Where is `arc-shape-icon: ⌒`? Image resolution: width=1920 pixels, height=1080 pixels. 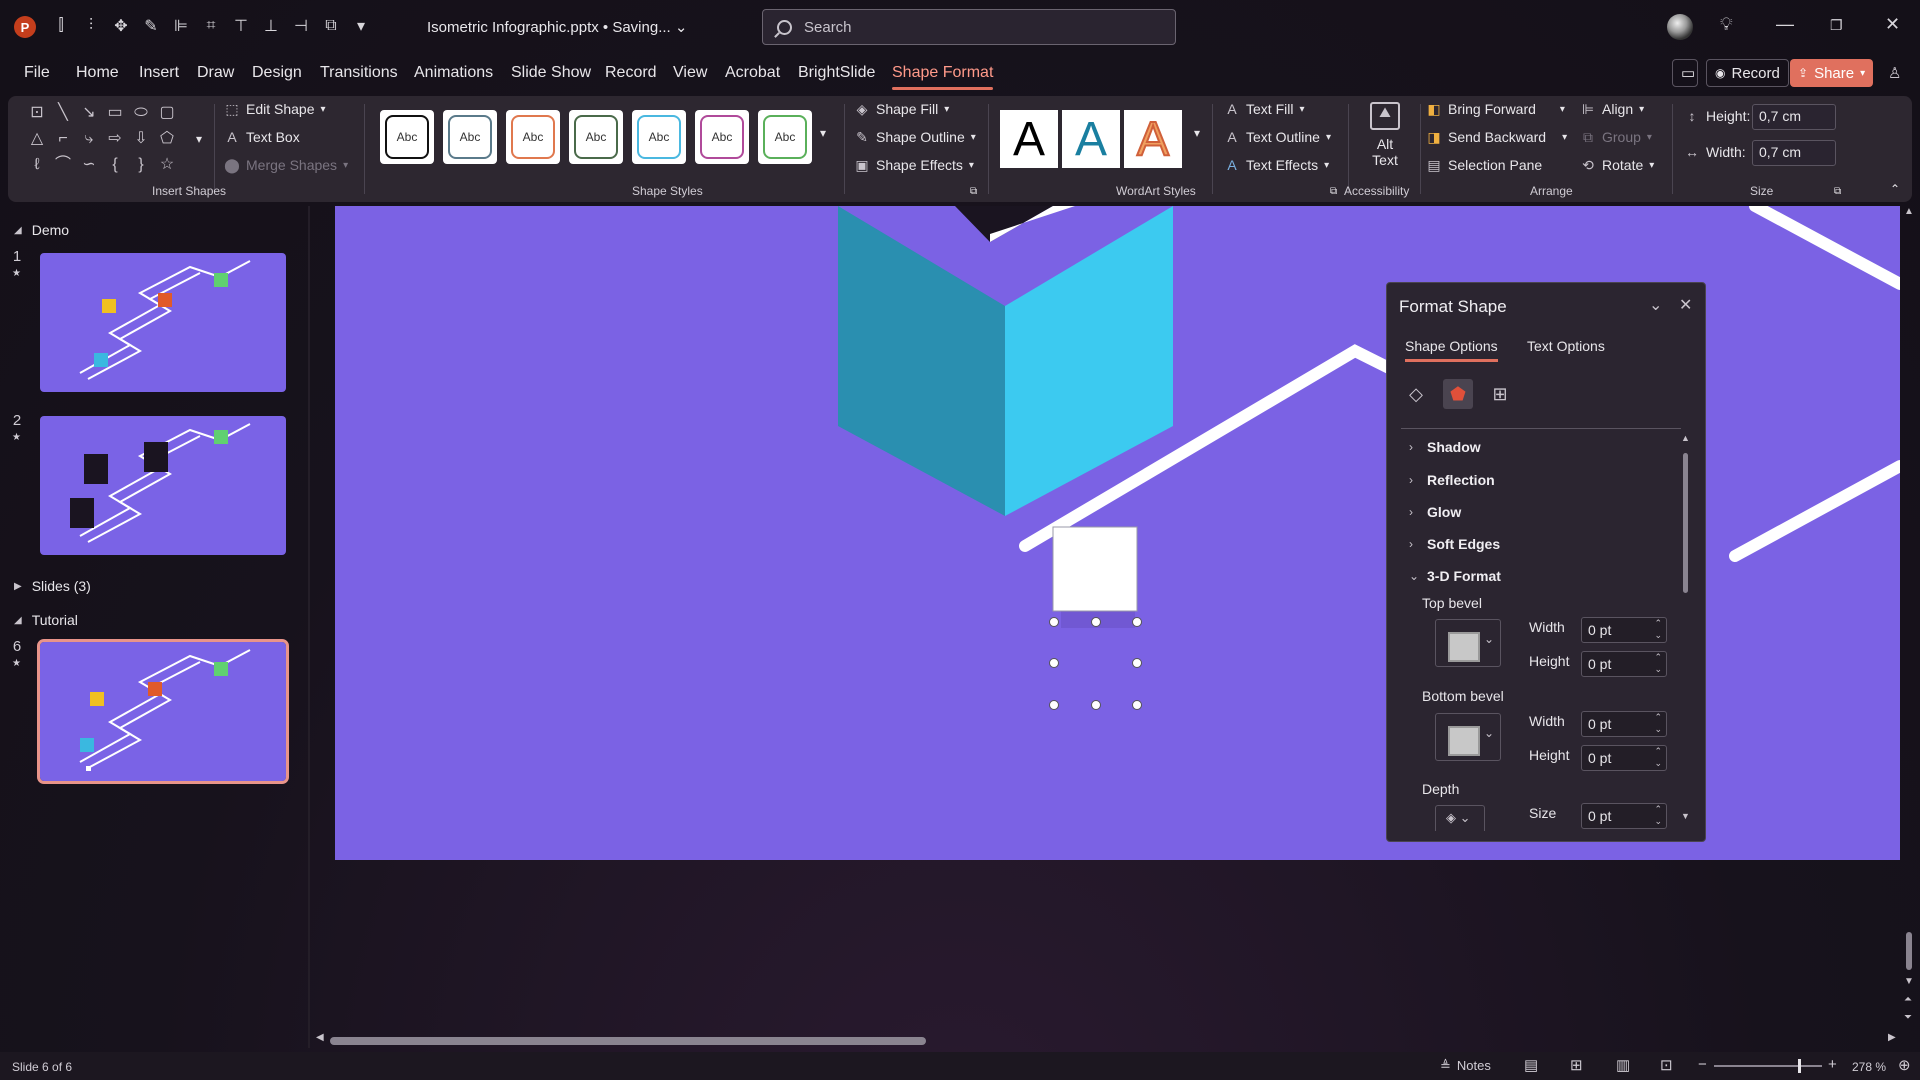
arc-shape-icon: ⌒ is located at coordinates (63, 165).